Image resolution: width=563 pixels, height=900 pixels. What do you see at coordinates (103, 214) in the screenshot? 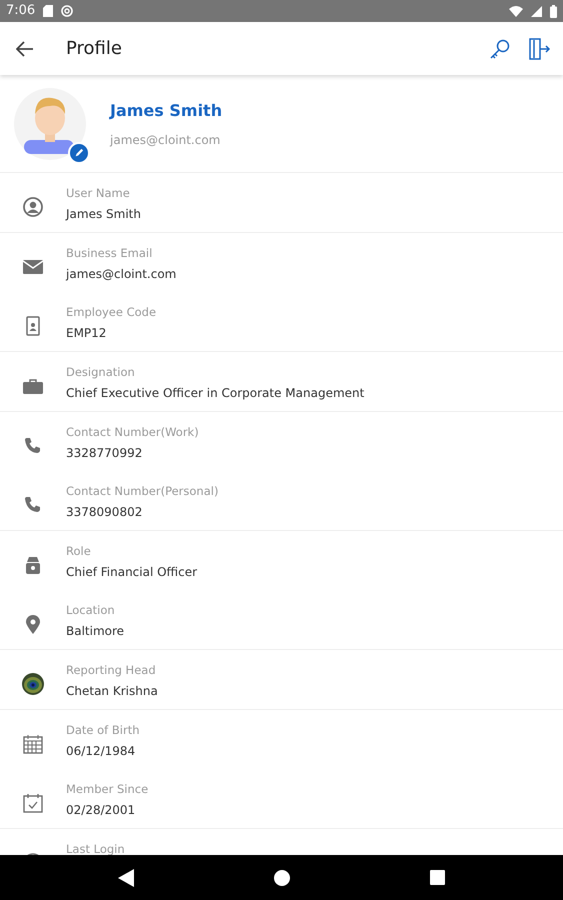
I see `field-value: James Smith` at bounding box center [103, 214].